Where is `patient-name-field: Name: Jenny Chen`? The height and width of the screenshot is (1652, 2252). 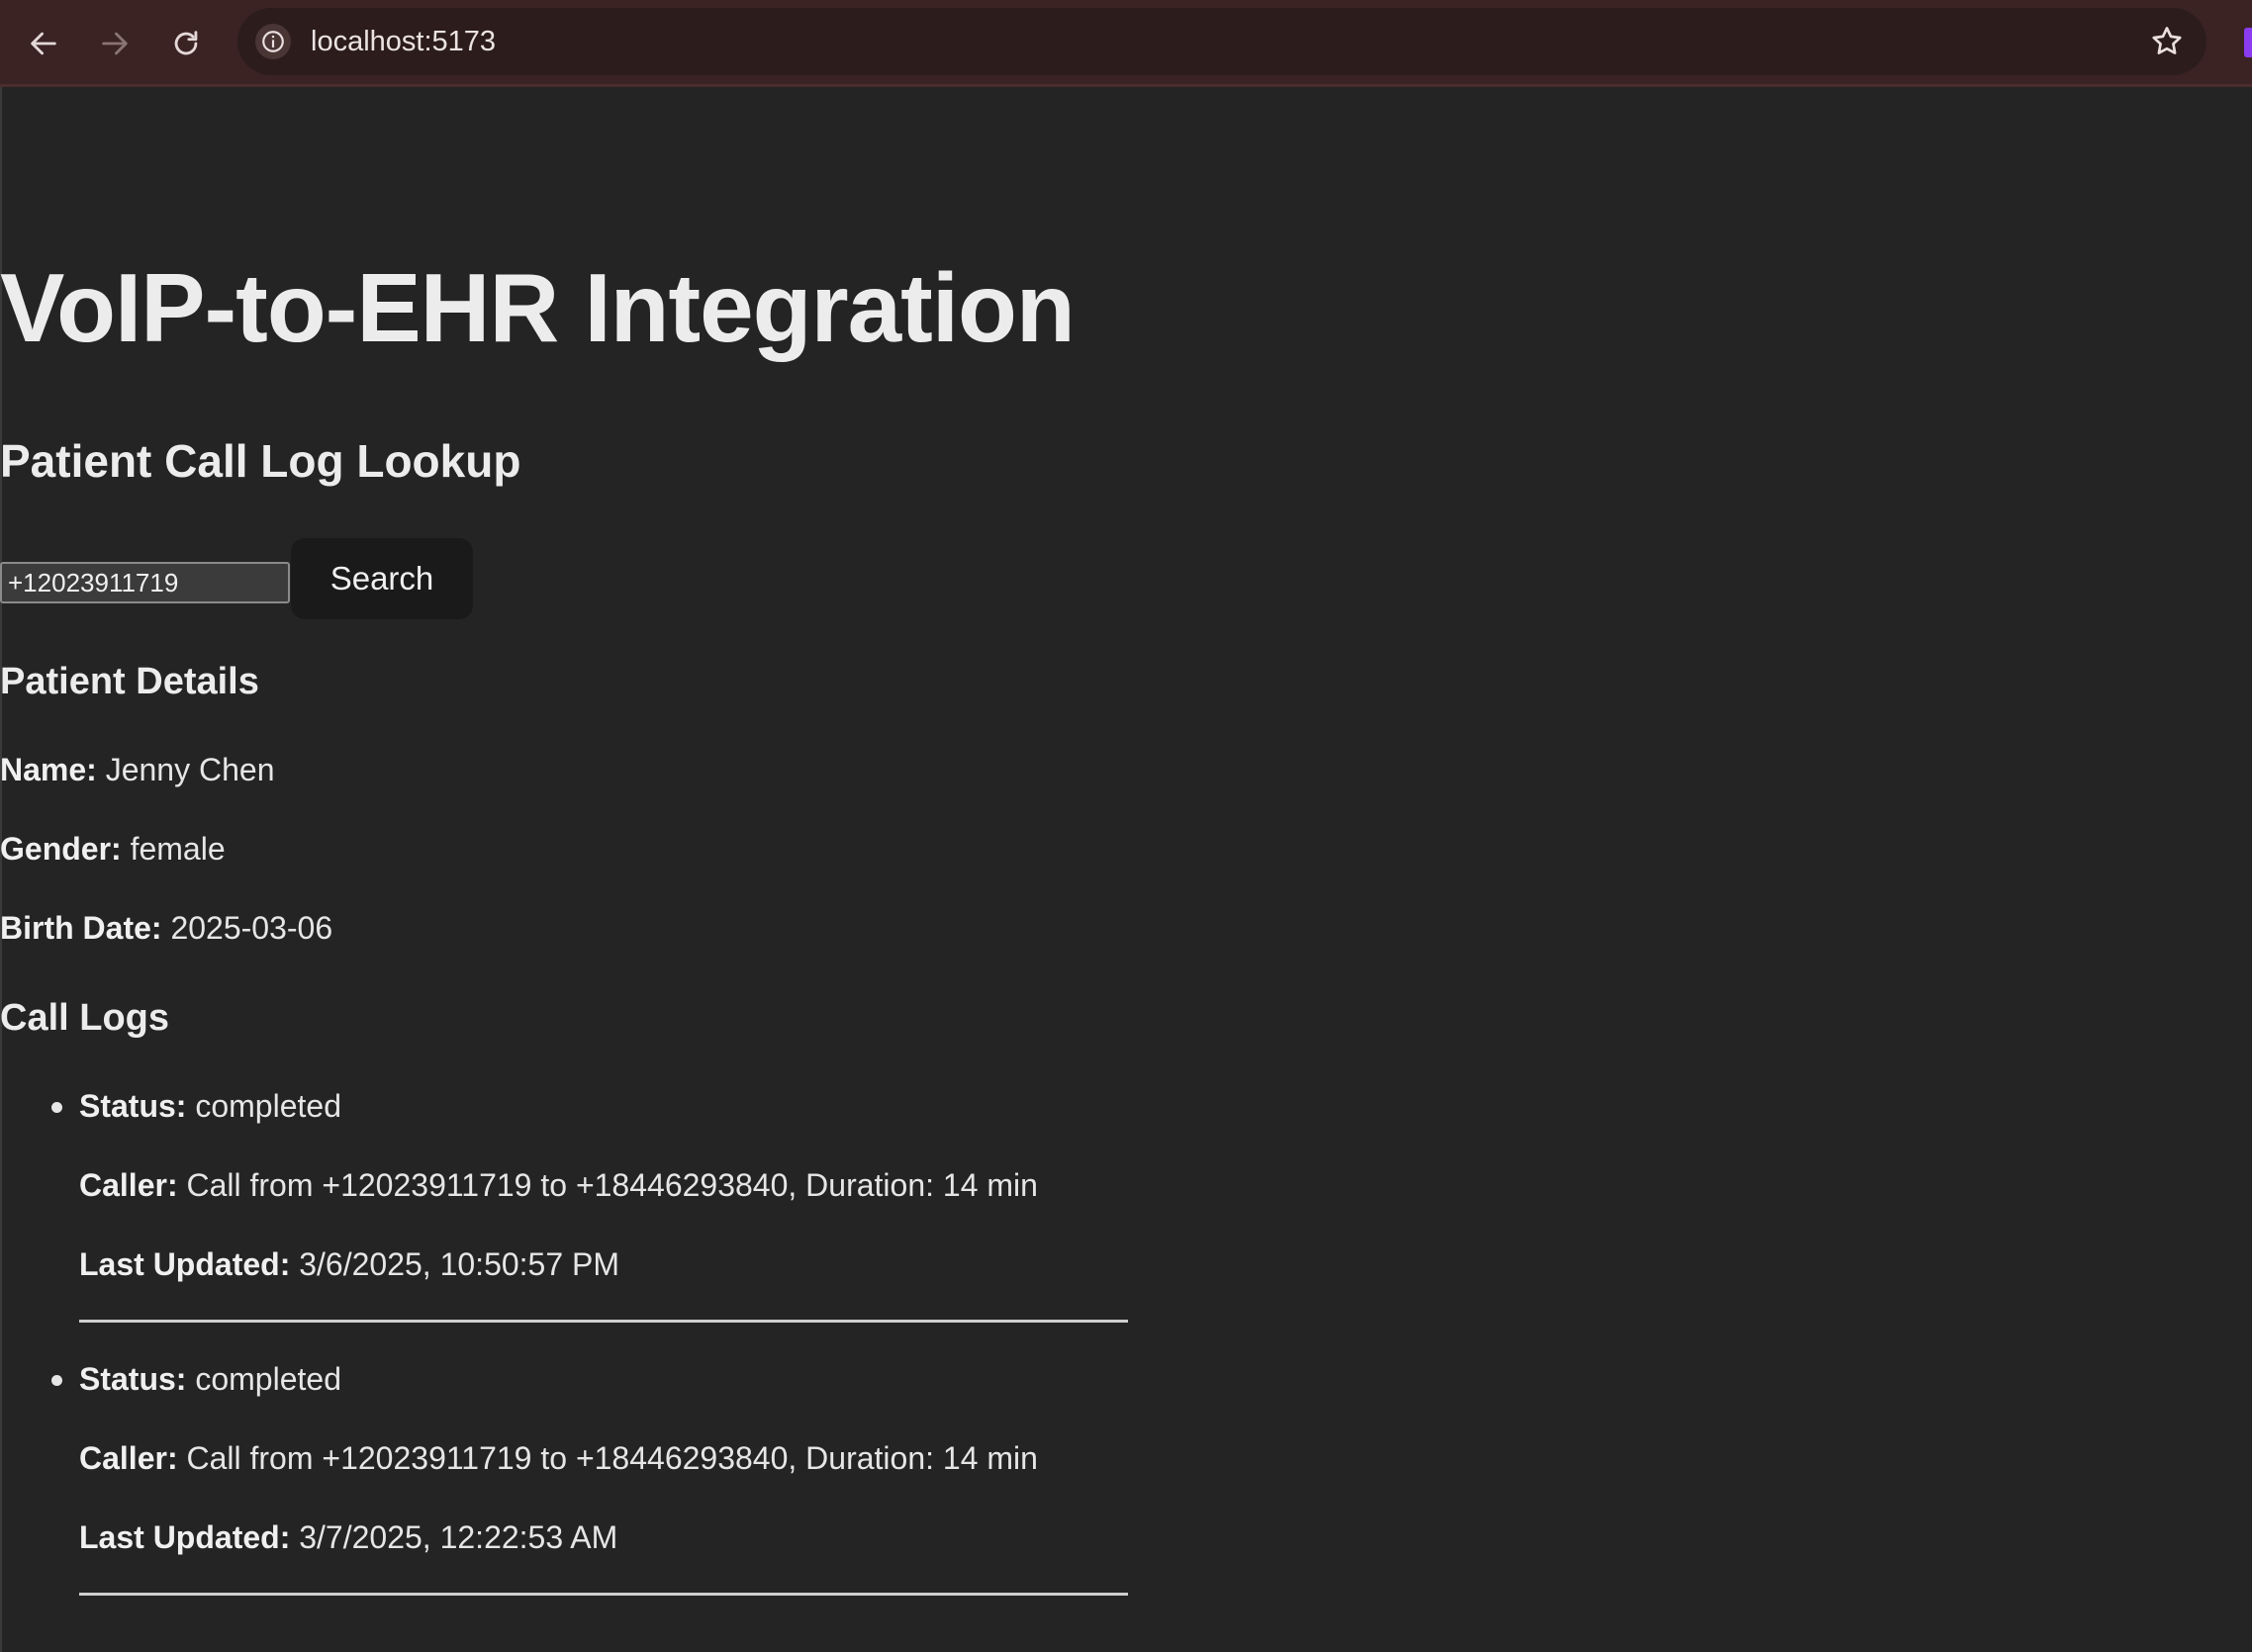 patient-name-field: Name: Jenny Chen is located at coordinates (137, 769).